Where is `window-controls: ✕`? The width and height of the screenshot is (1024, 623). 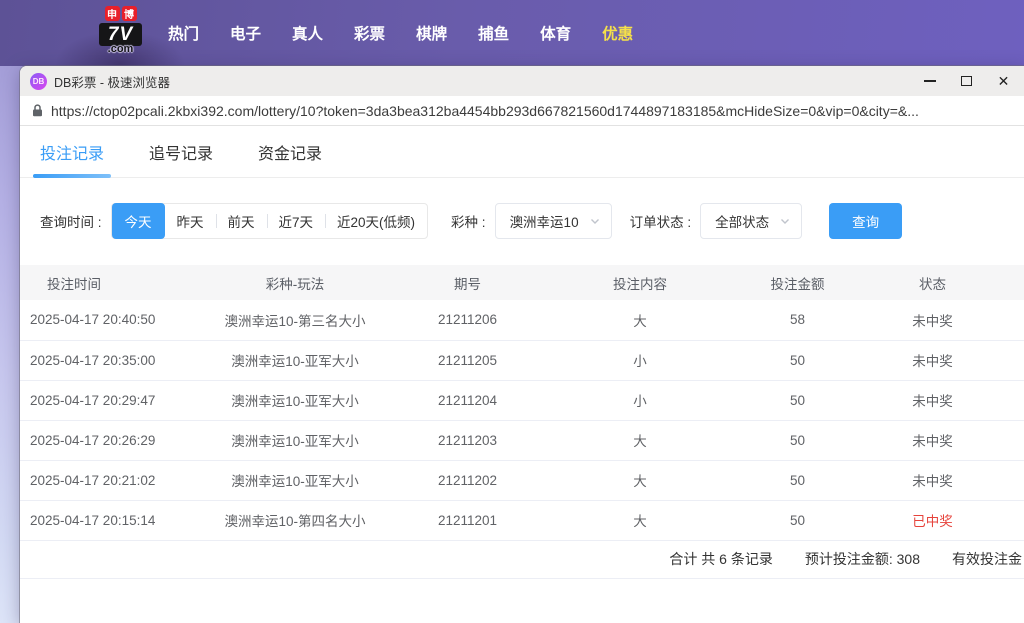
window-controls: ✕ is located at coordinates (966, 81).